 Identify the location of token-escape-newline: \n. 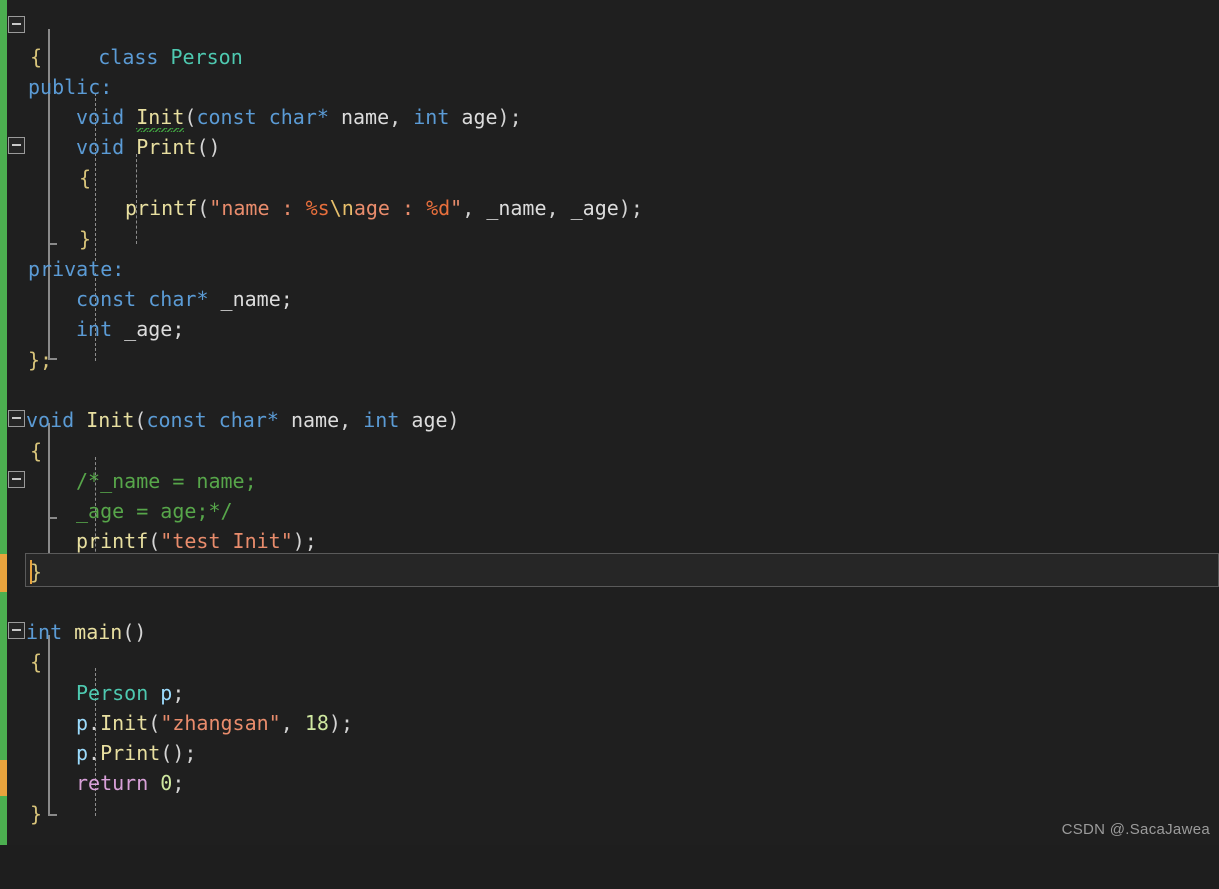
(341, 208).